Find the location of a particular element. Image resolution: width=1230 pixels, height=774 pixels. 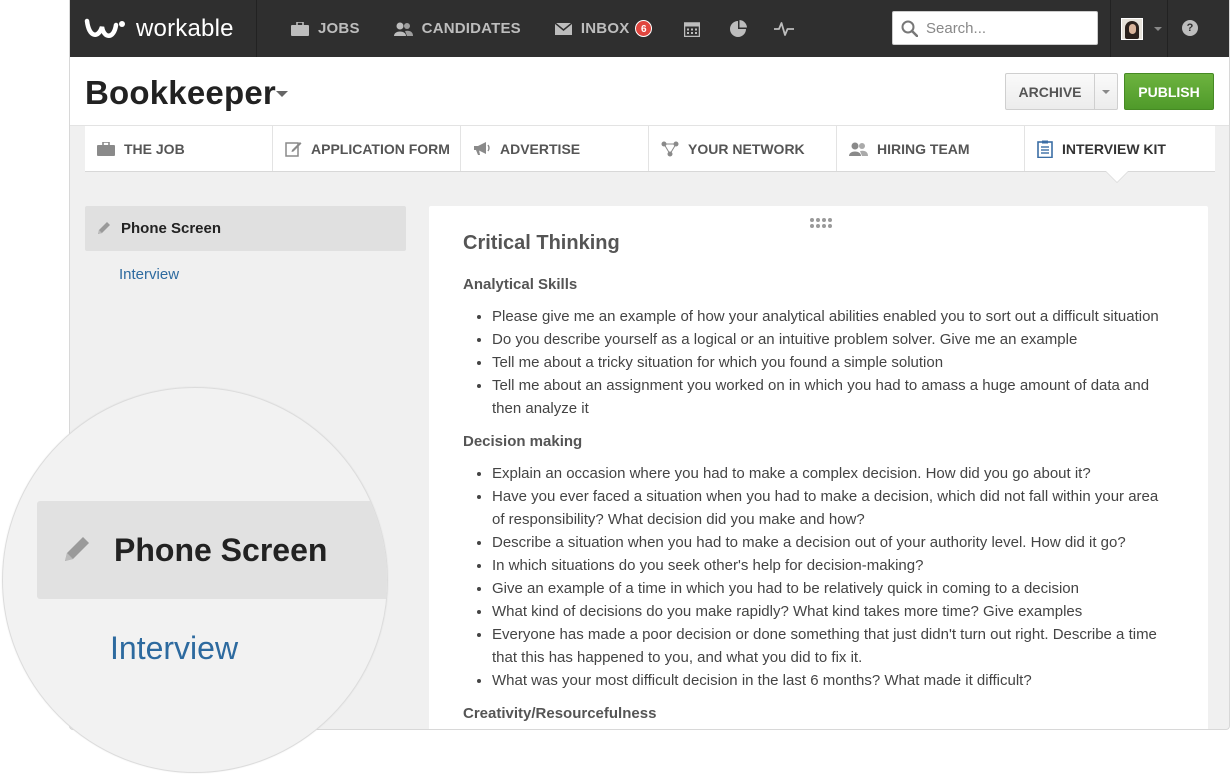

tab-pointer is located at coordinates (1117, 176).